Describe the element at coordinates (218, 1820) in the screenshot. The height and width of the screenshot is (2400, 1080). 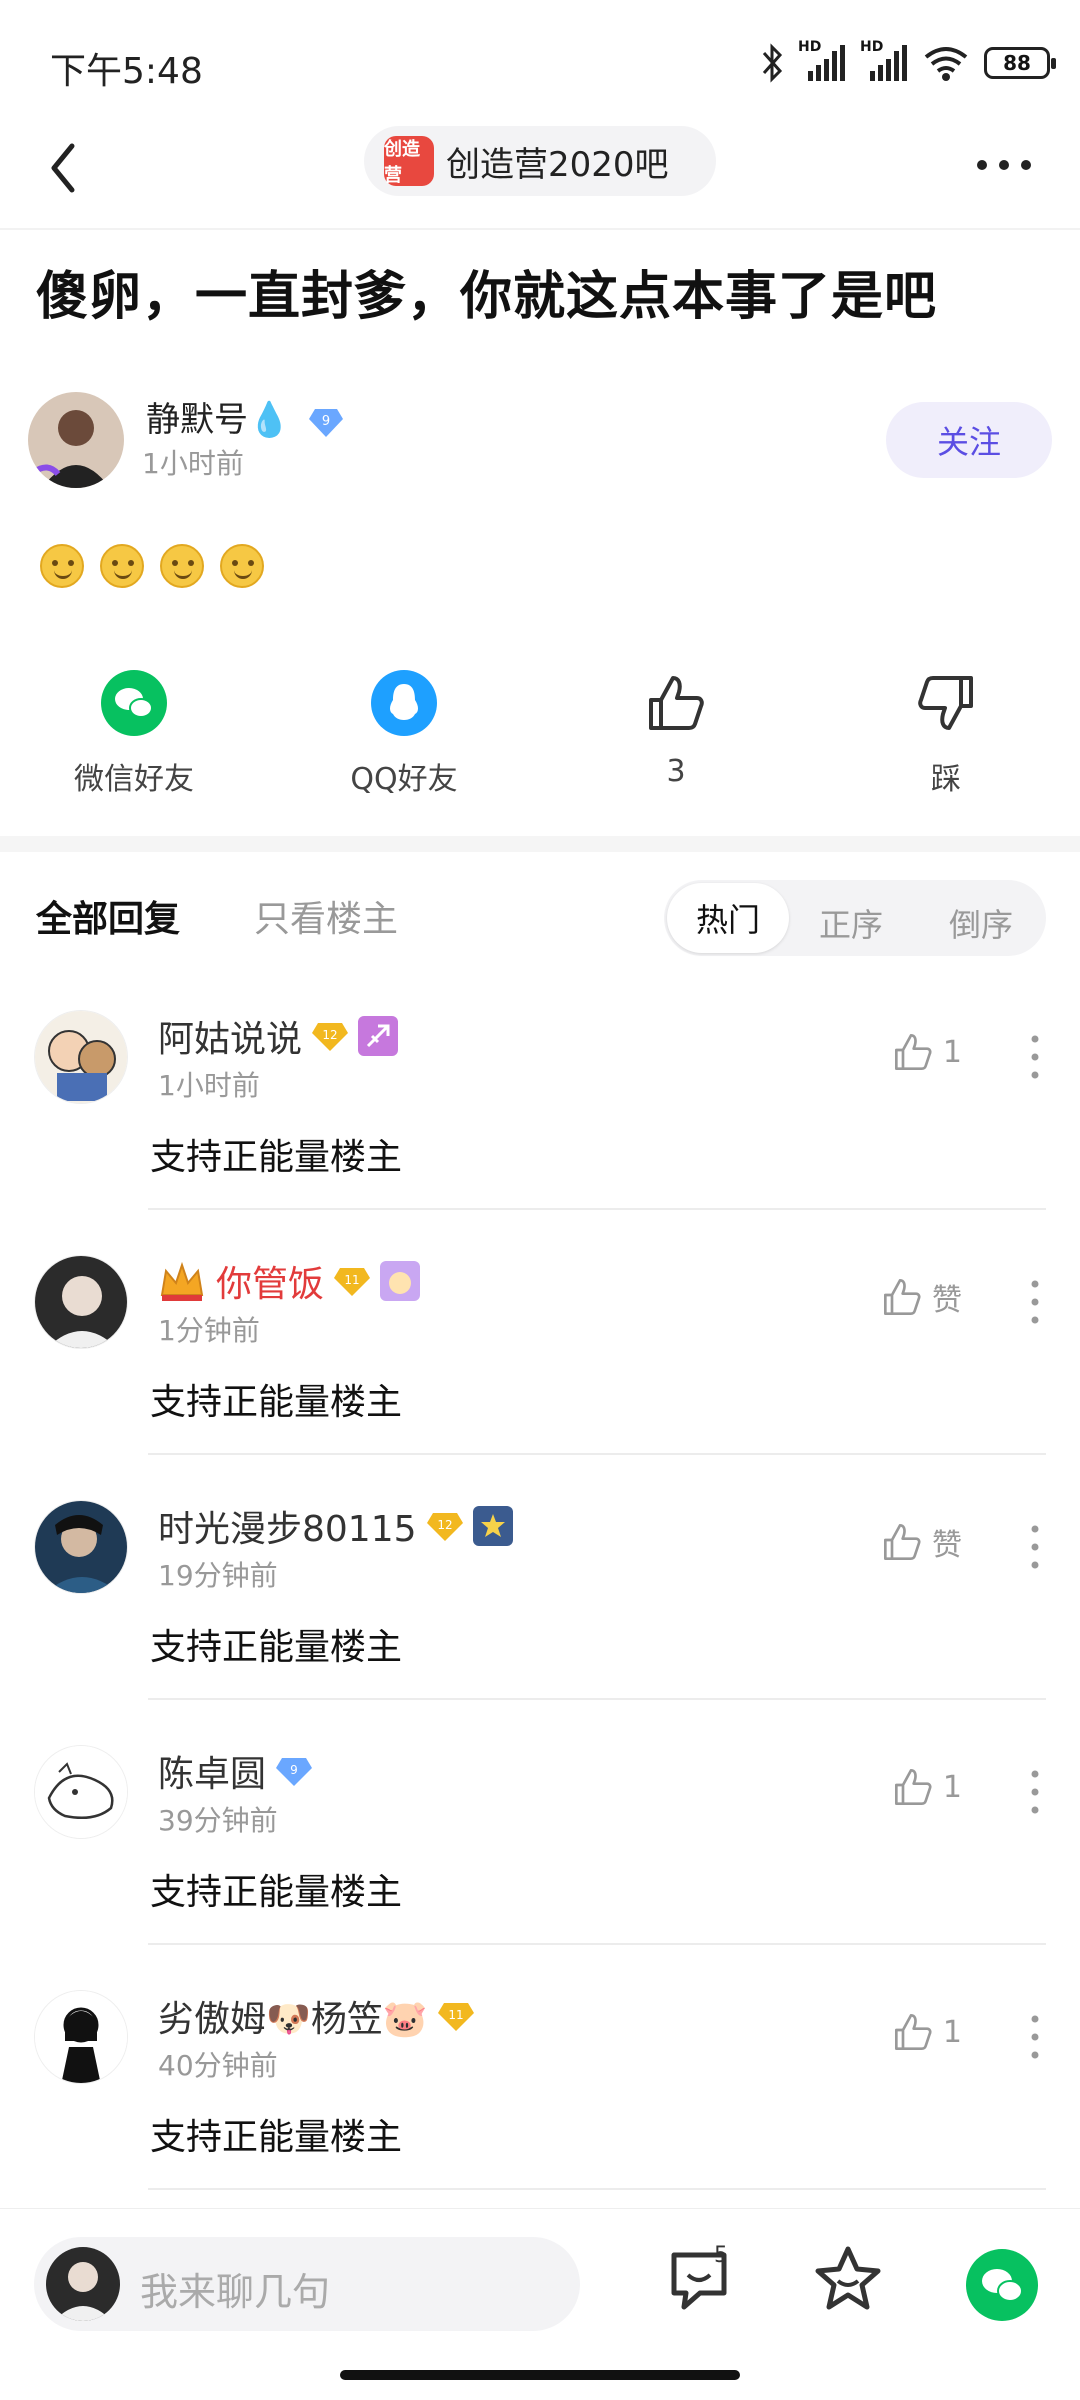
I see `comment-time: 39分钟前` at that location.